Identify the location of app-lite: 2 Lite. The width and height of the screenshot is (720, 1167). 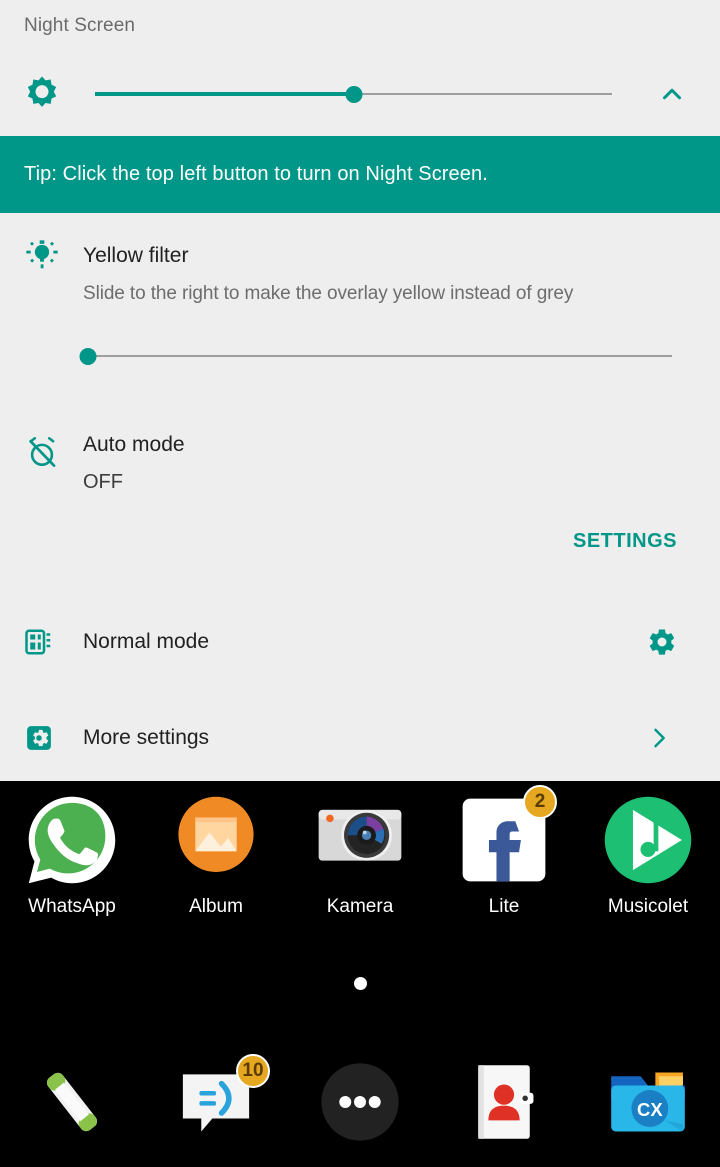
(504, 861).